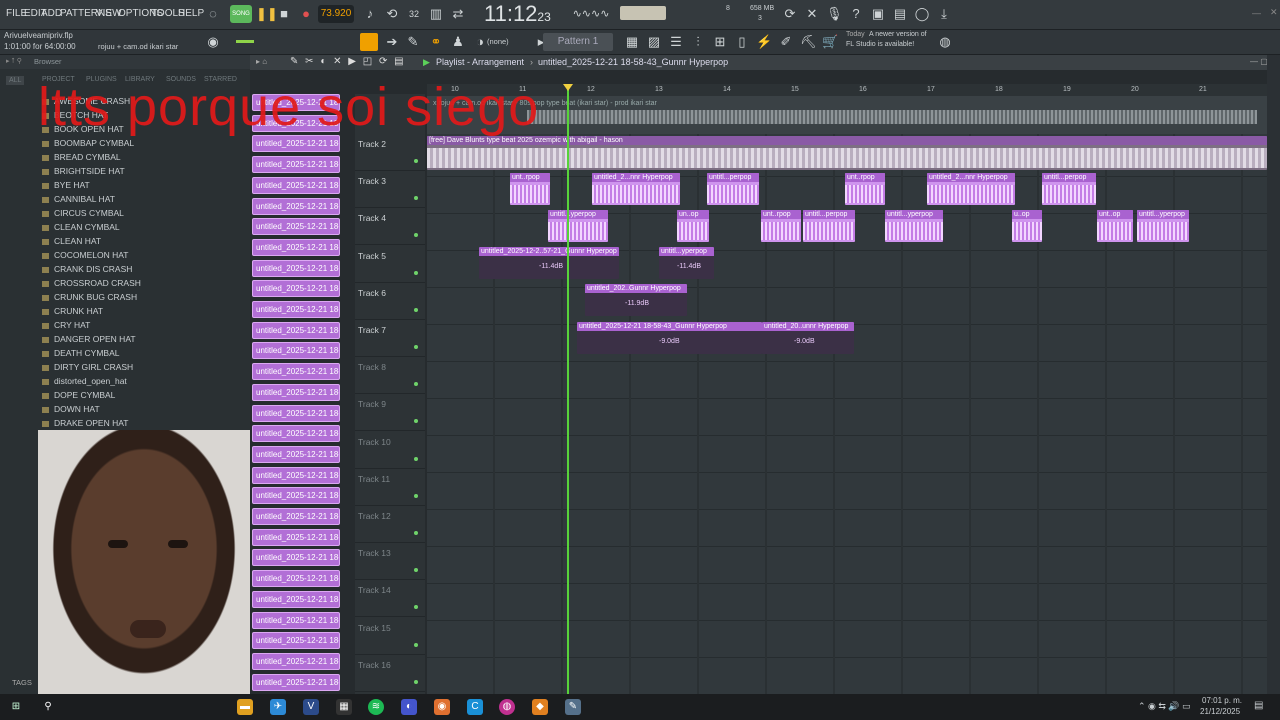 Image resolution: width=1280 pixels, height=720 pixels. What do you see at coordinates (1222, 700) in the screenshot?
I see `tray-time: 07:01 p. m.` at bounding box center [1222, 700].